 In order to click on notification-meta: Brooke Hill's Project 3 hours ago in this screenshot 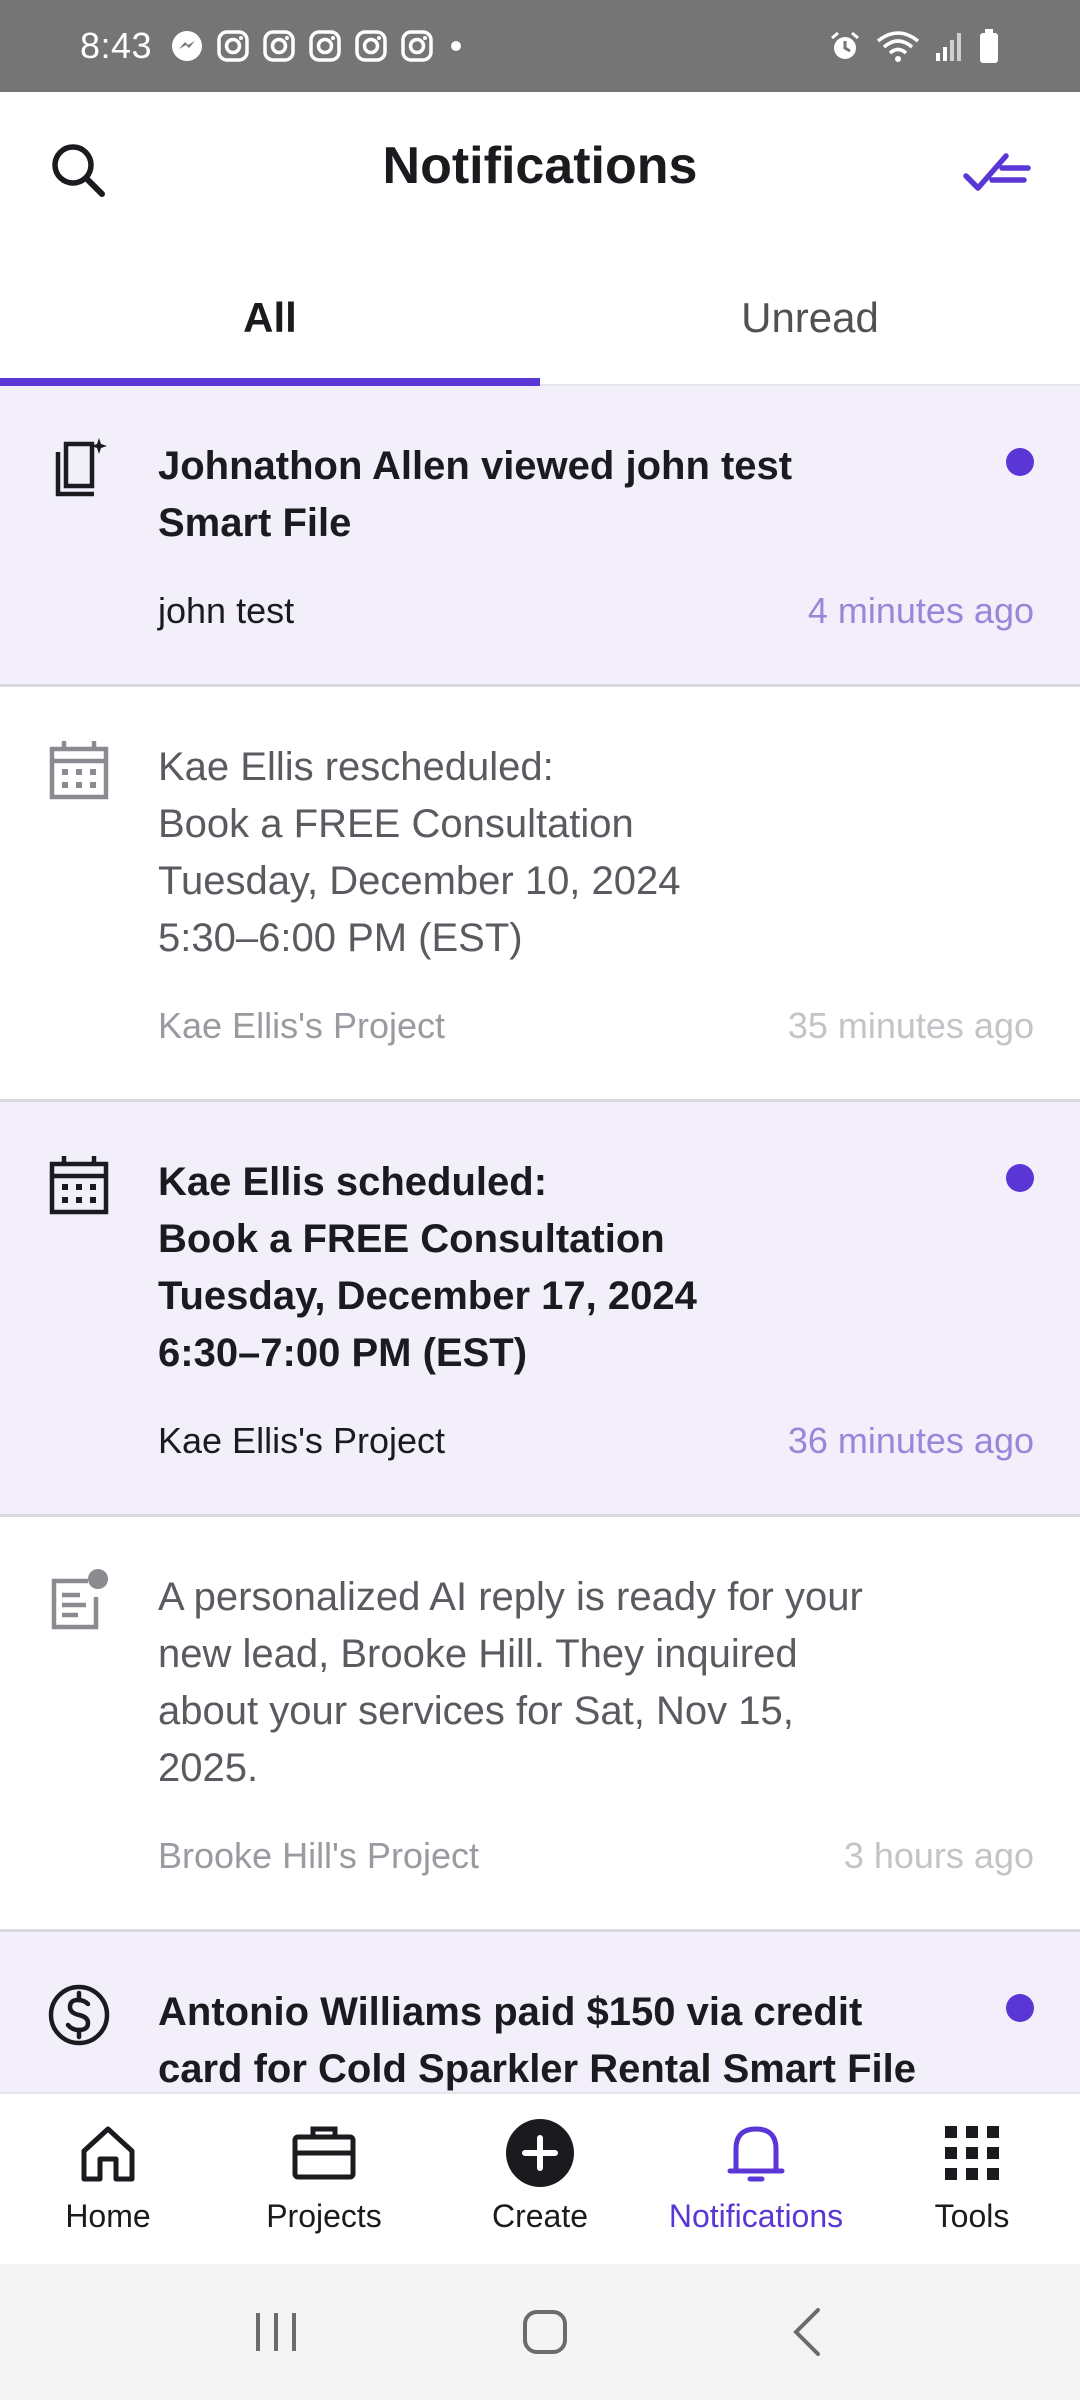, I will do `click(596, 1856)`.